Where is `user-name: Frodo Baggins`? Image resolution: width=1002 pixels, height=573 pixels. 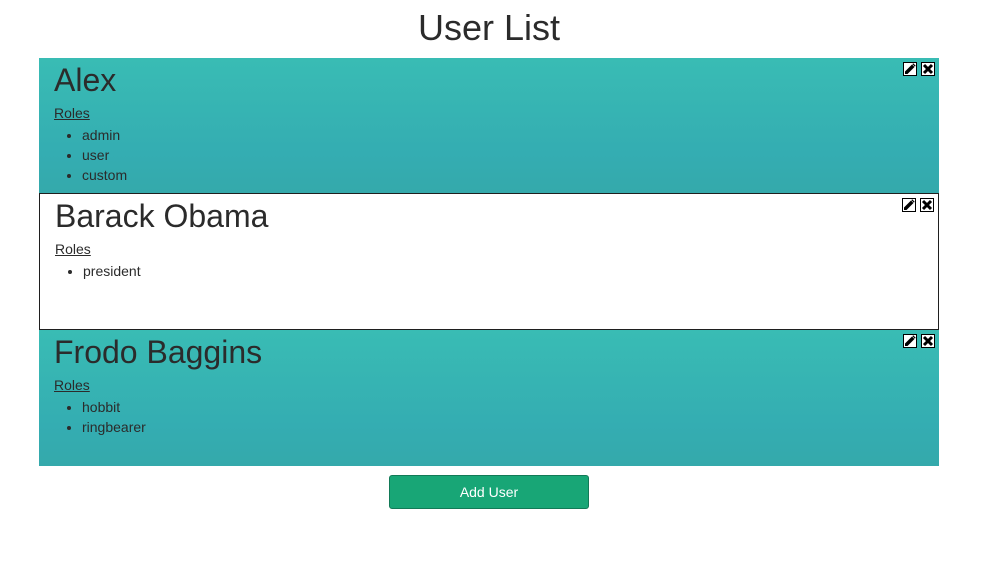
user-name: Frodo Baggins is located at coordinates (158, 352).